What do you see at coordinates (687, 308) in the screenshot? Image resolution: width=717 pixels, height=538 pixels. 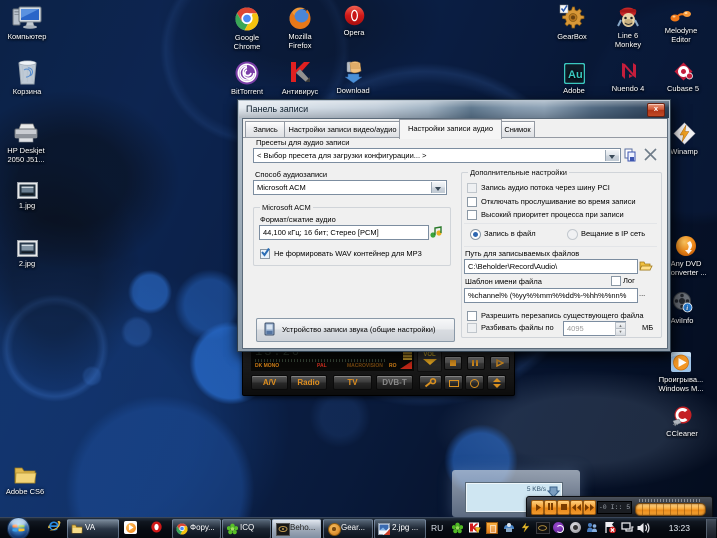 I see `svg-text: i` at bounding box center [687, 308].